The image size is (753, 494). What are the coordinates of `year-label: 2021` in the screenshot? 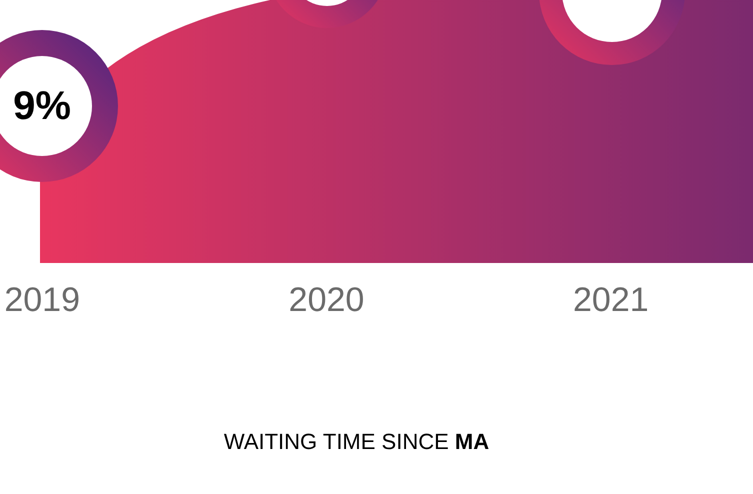 It's located at (611, 300).